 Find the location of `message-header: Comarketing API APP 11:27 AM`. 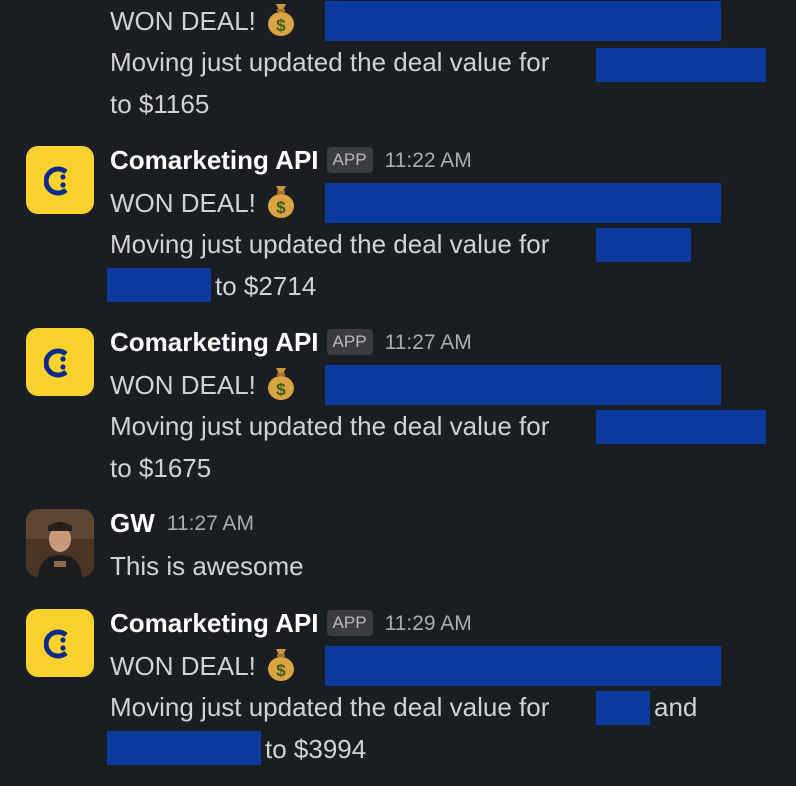

message-header: Comarketing API APP 11:27 AM is located at coordinates (291, 342).